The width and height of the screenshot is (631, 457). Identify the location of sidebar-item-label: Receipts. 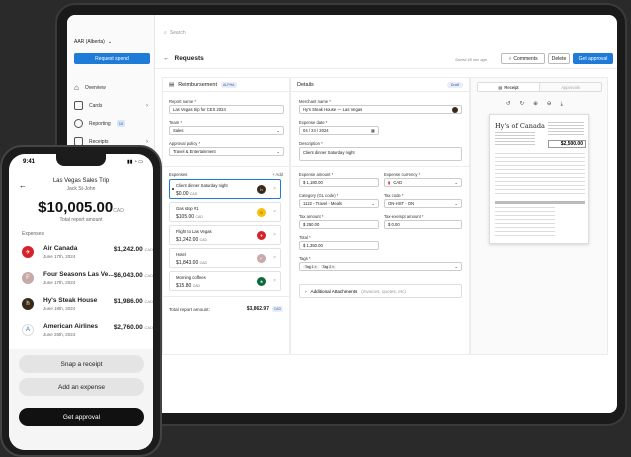
(99, 141).